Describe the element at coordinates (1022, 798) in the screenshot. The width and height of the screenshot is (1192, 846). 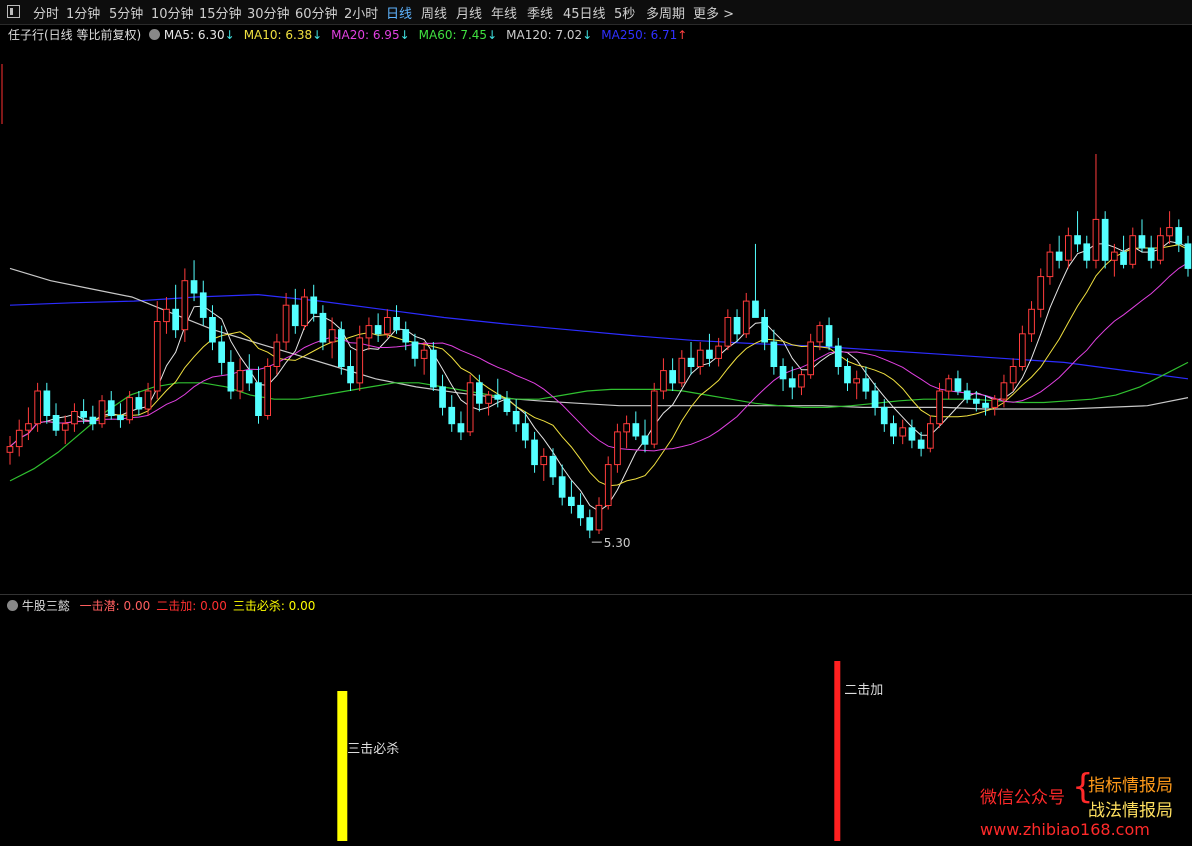
I see `watermark-left: 微信公众号` at that location.